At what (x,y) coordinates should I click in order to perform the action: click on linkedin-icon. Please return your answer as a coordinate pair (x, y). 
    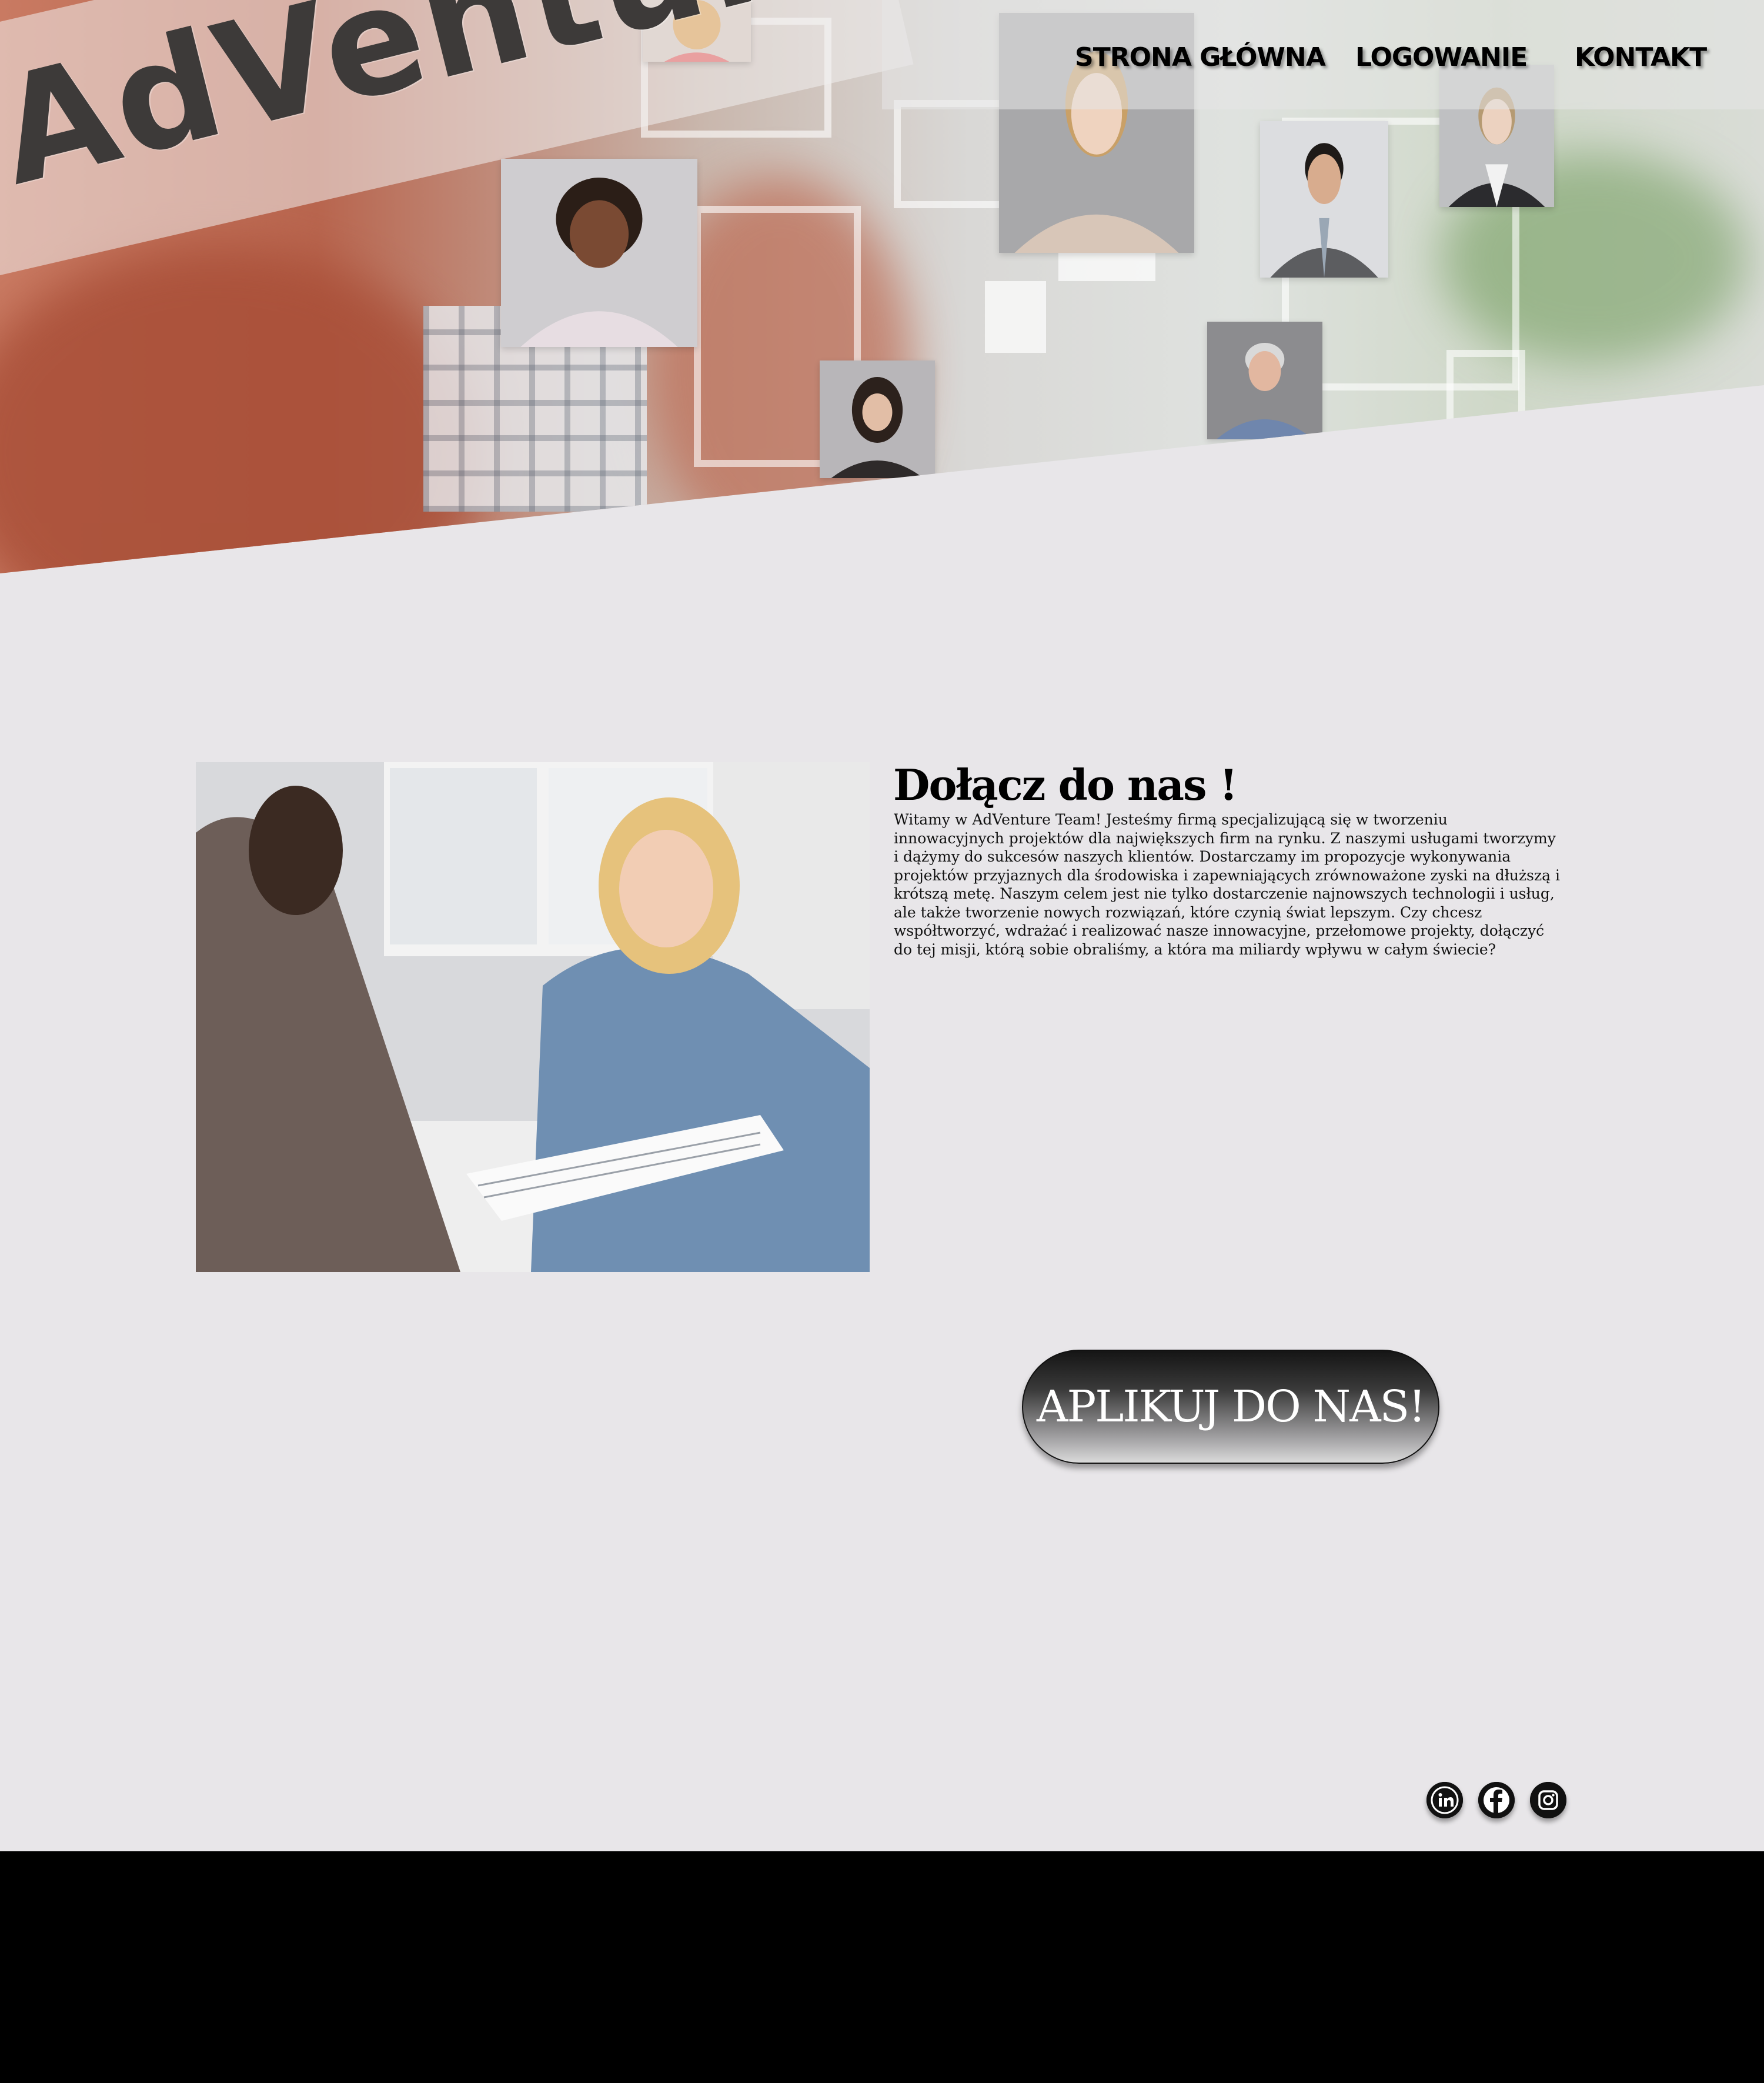
    Looking at the image, I should click on (1444, 1800).